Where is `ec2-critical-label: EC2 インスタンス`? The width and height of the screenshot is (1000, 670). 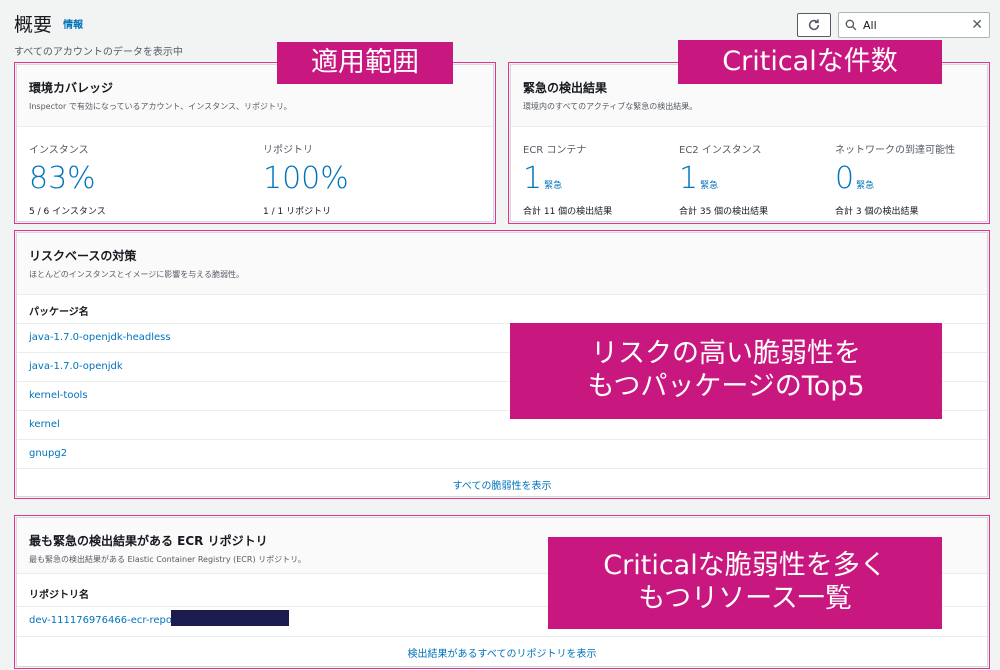 ec2-critical-label: EC2 インスタンス is located at coordinates (720, 150).